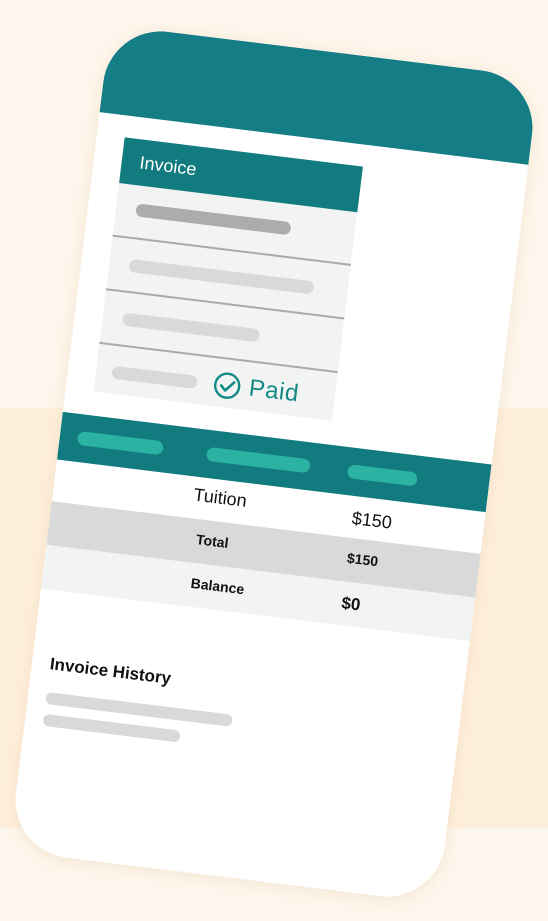  I want to click on row-value: $0, so click(351, 604).